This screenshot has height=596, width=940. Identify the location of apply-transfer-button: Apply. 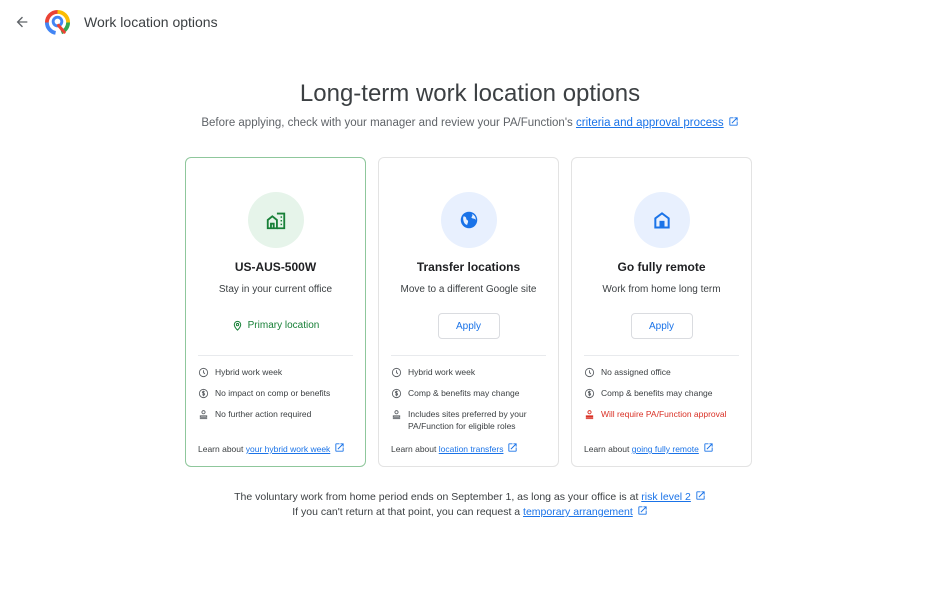
(468, 326).